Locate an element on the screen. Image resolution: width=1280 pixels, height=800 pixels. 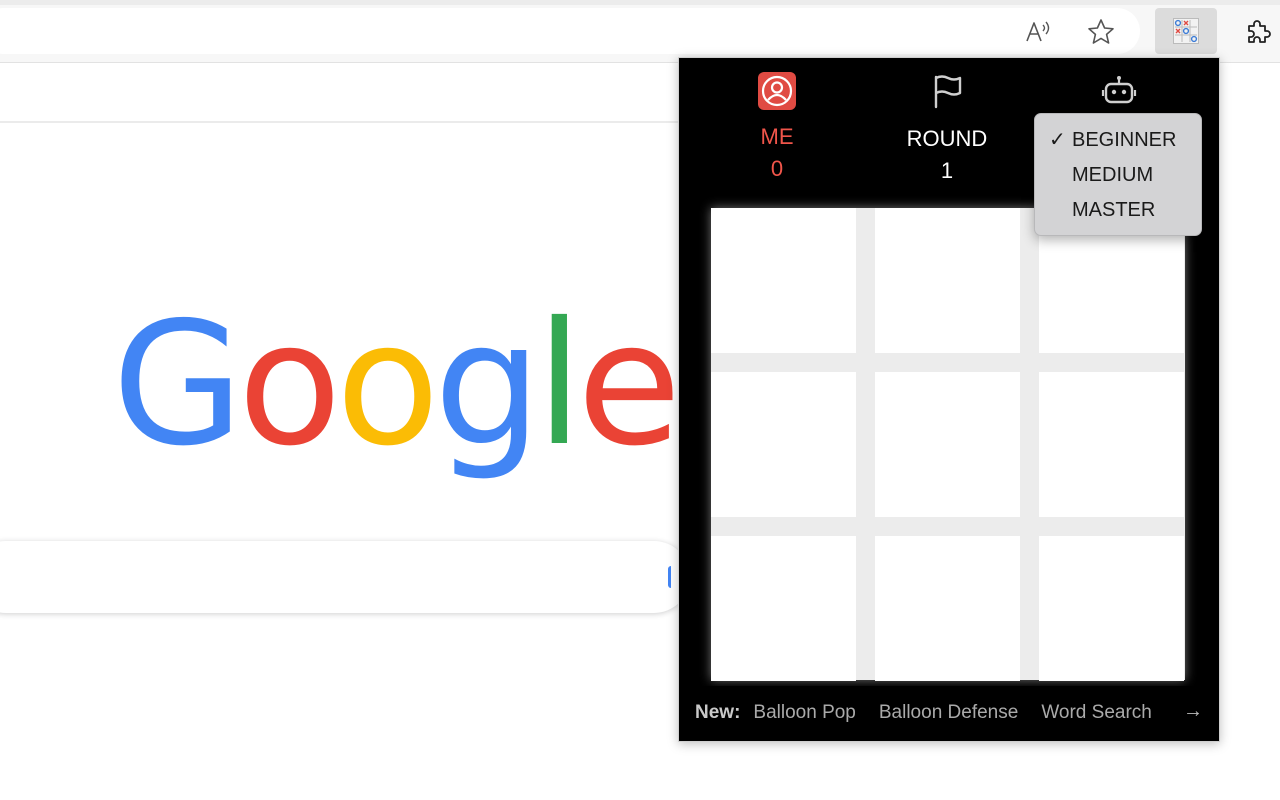
google-logo: Google is located at coordinates (397, 385).